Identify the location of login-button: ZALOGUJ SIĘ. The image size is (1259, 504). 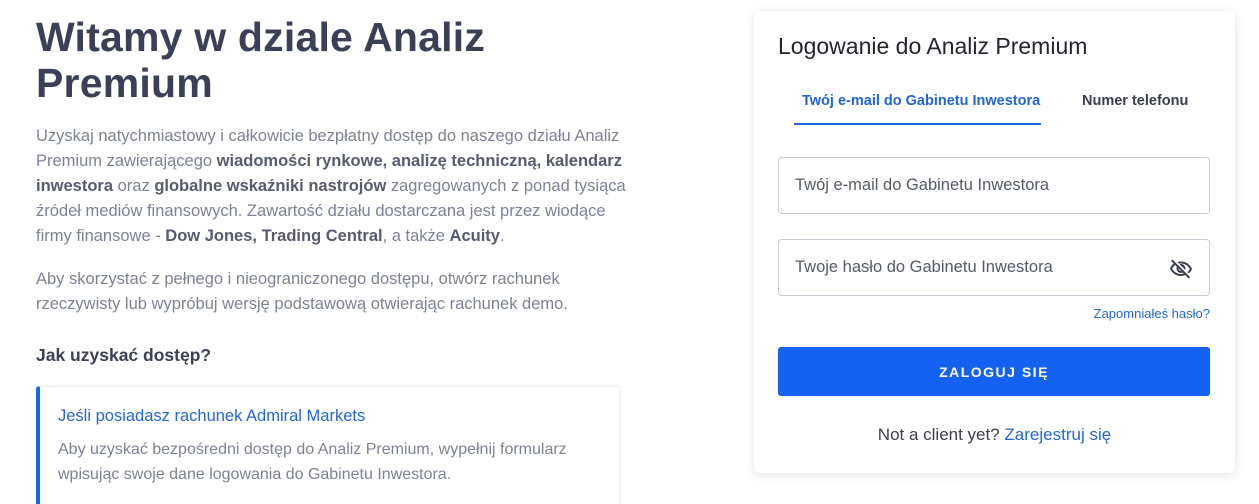
(994, 371).